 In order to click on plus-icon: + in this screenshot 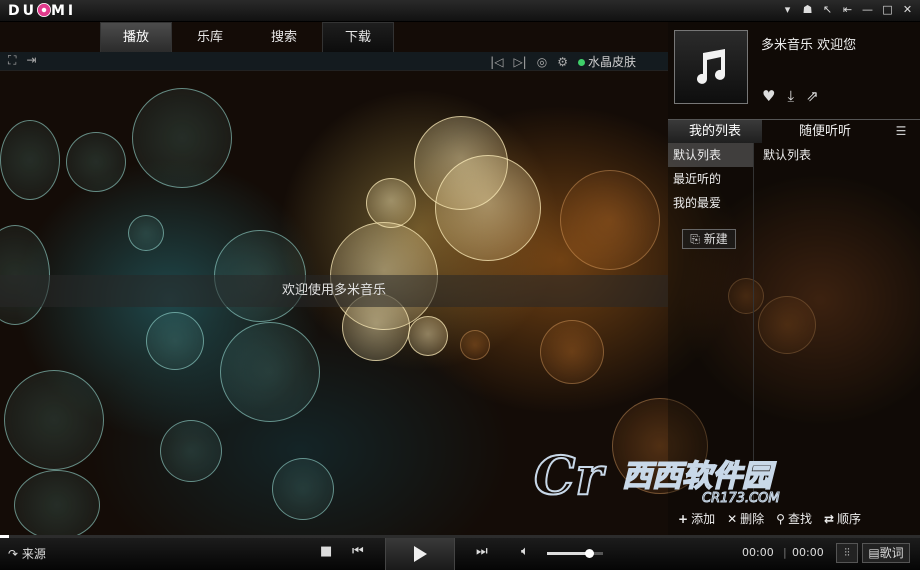, I will do `click(683, 518)`.